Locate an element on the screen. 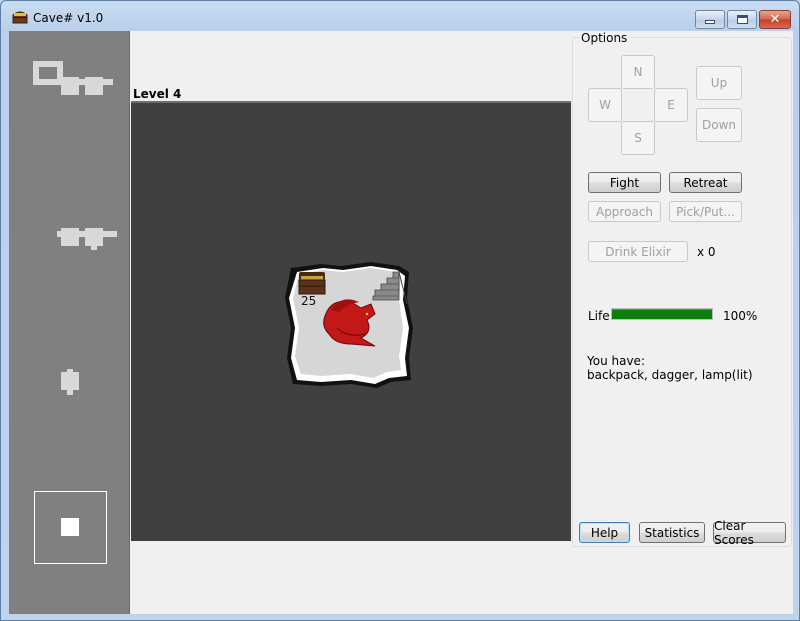 This screenshot has height=621, width=800. help-button: Help is located at coordinates (604, 532).